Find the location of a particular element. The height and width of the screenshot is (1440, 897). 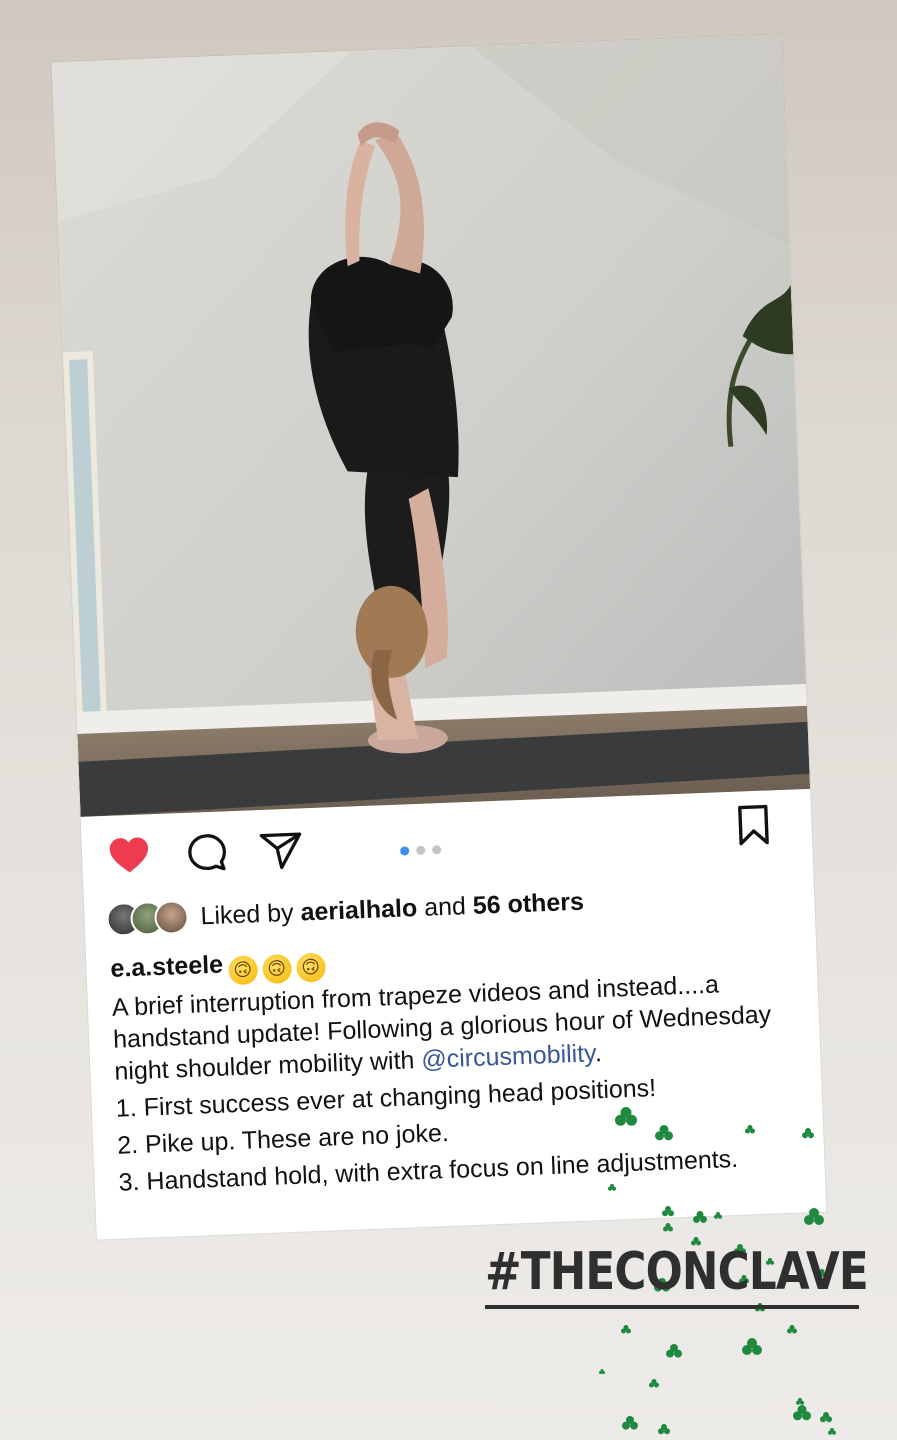

caption-period: . is located at coordinates (598, 1053).